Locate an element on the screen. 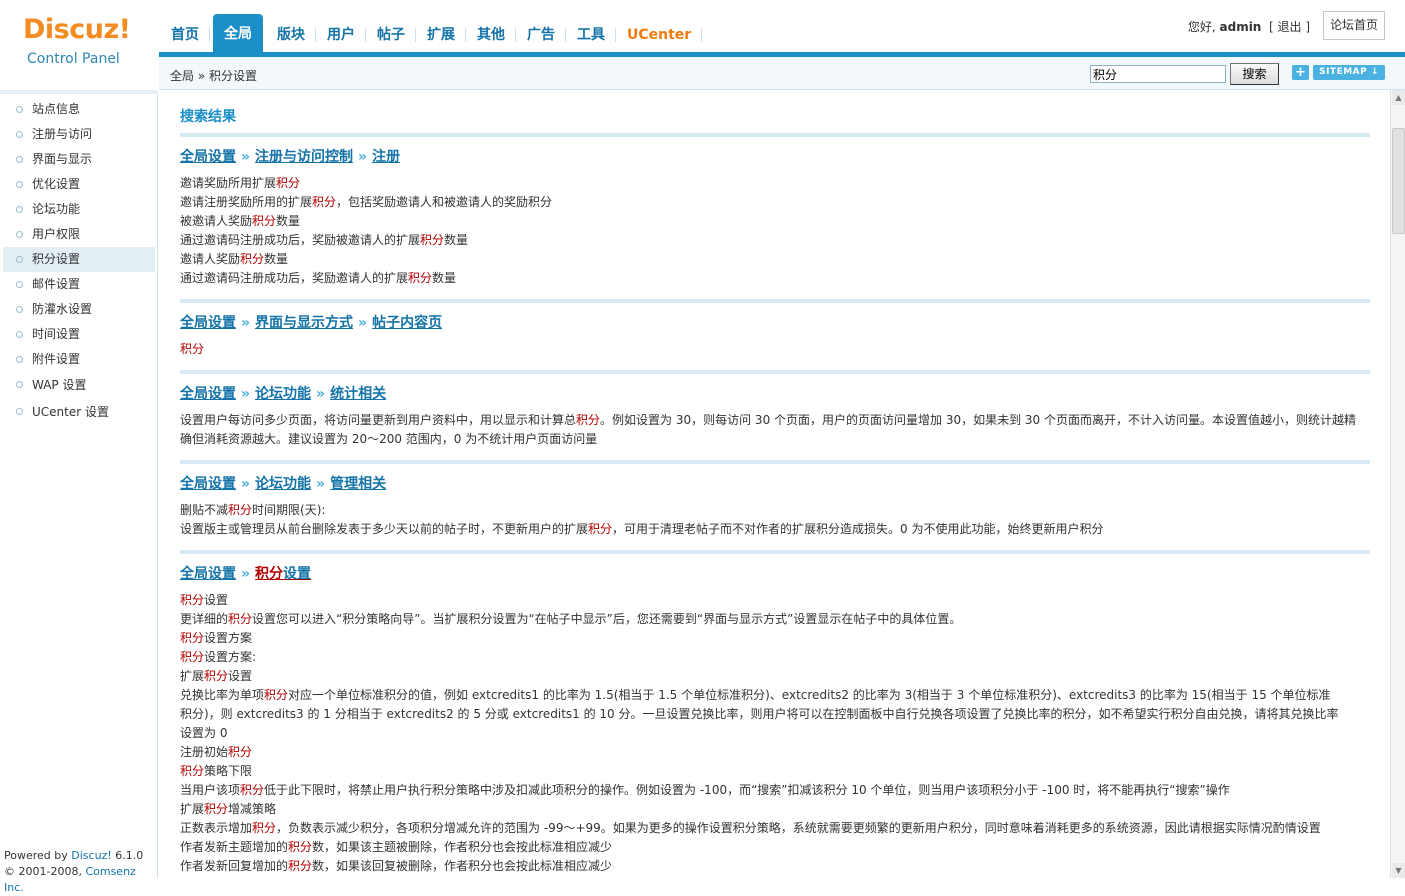 This screenshot has width=1405, height=896. result-line: 积分设置方案 is located at coordinates (216, 638).